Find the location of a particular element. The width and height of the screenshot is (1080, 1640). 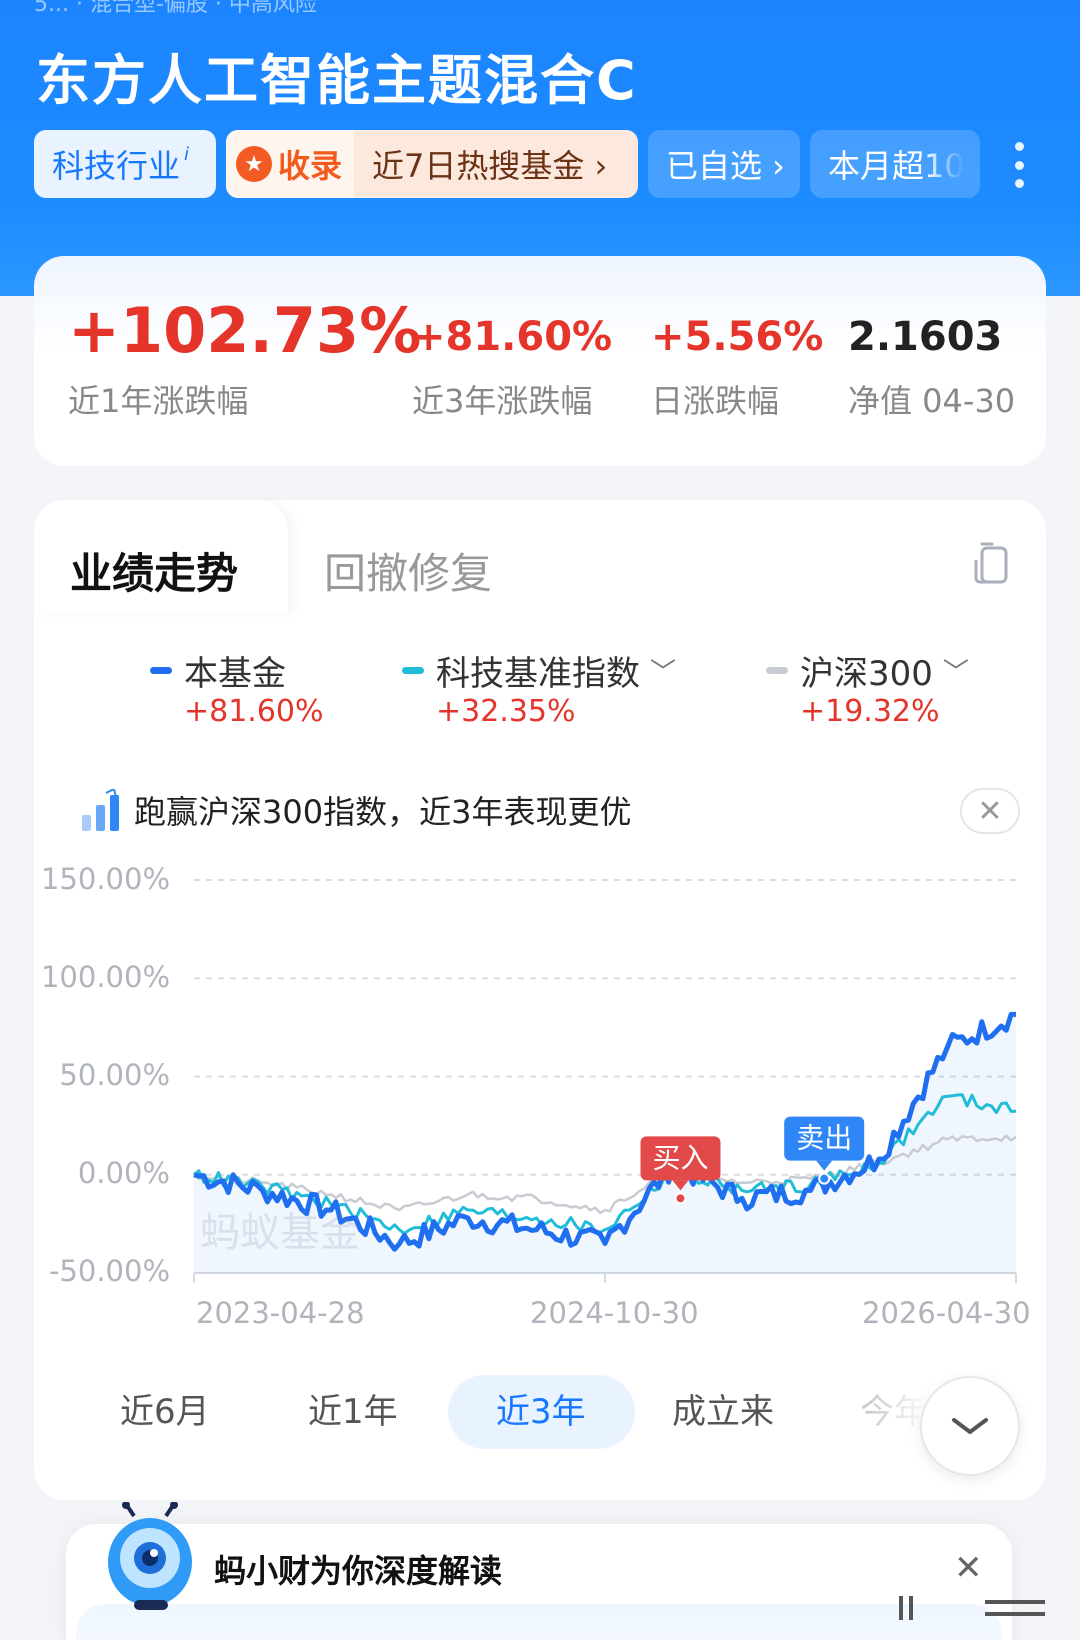

legend-benchmark-pct: +32.35% is located at coordinates (506, 711).